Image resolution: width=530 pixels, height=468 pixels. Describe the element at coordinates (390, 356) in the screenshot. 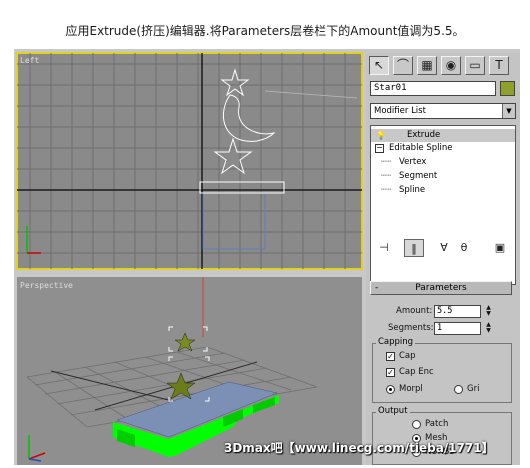

I see `cap-start-checkbox: ✓` at that location.